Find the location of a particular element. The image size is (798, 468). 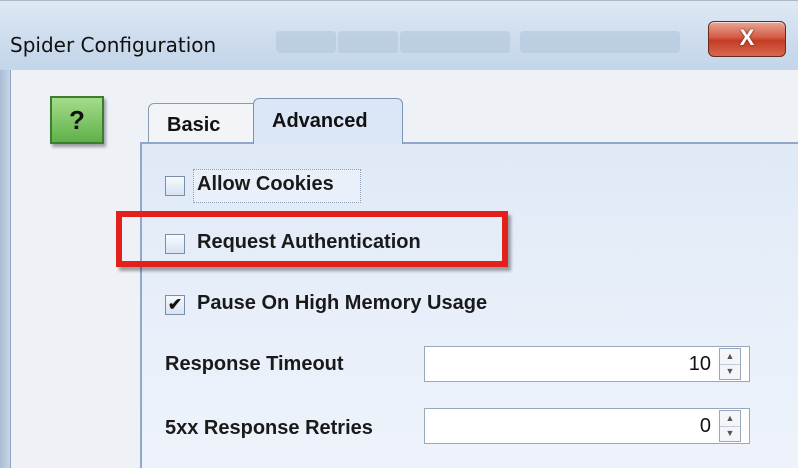

response-timeout-stepper: ▲ ▼ is located at coordinates (730, 364).